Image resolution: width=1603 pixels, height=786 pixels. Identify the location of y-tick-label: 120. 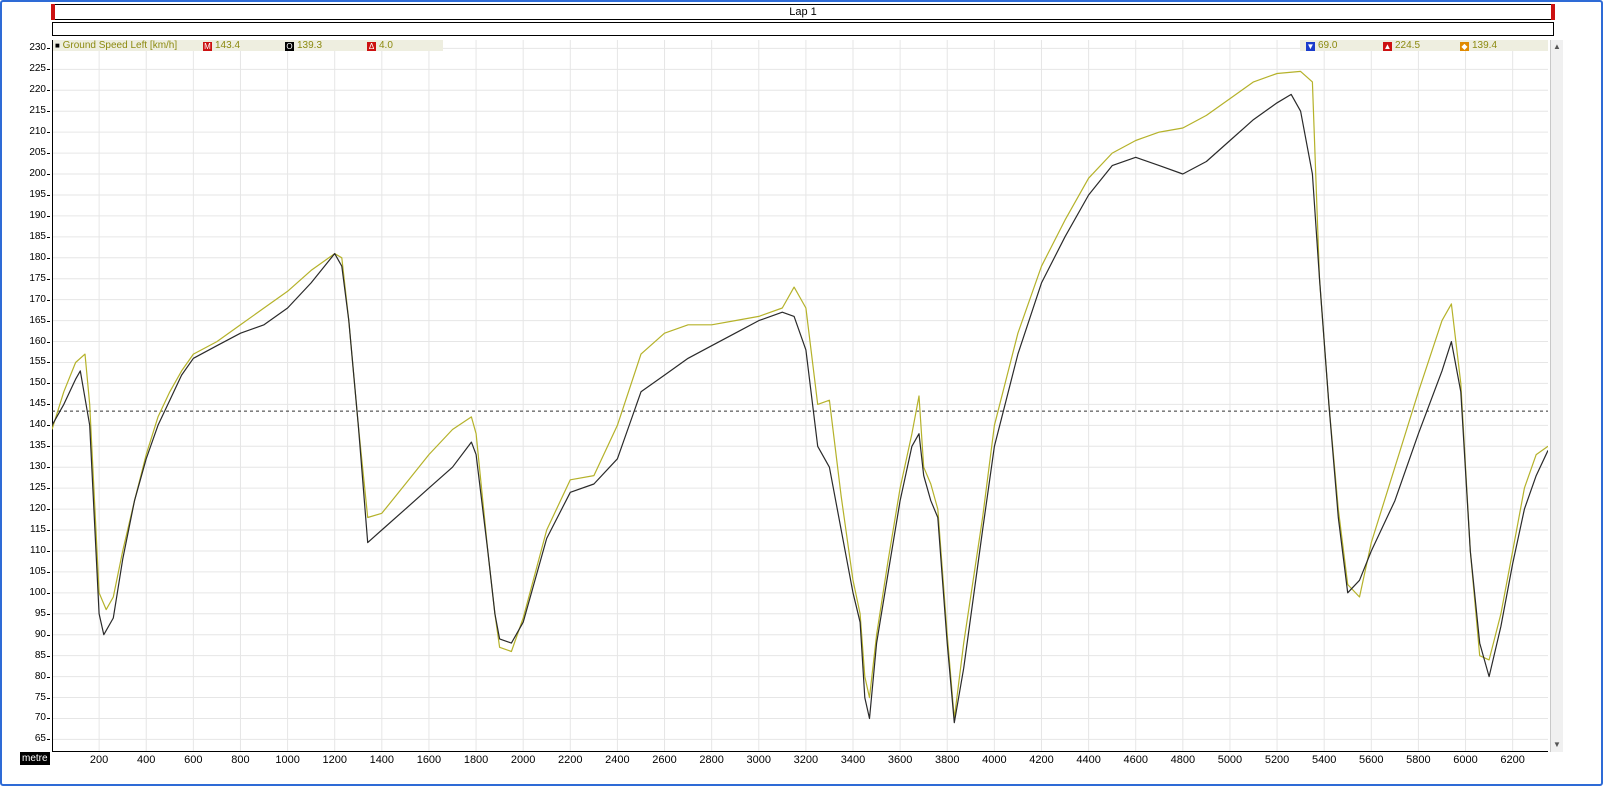
(37, 509).